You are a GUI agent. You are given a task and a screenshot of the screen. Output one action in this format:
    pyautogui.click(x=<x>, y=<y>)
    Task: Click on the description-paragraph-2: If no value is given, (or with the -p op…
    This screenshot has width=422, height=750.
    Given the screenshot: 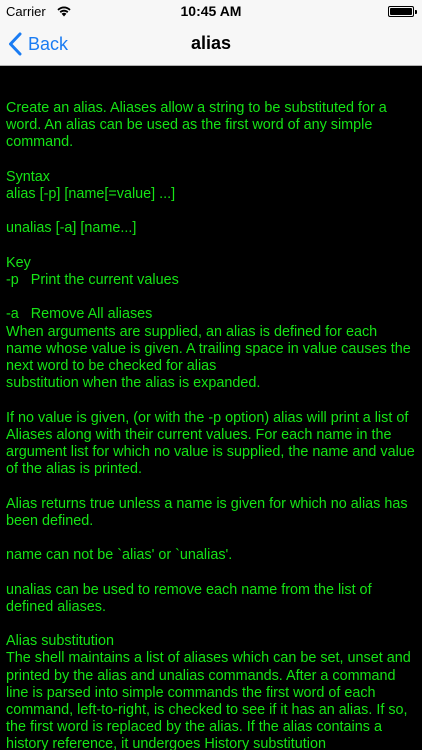 What is the action you would take?
    pyautogui.click(x=212, y=443)
    